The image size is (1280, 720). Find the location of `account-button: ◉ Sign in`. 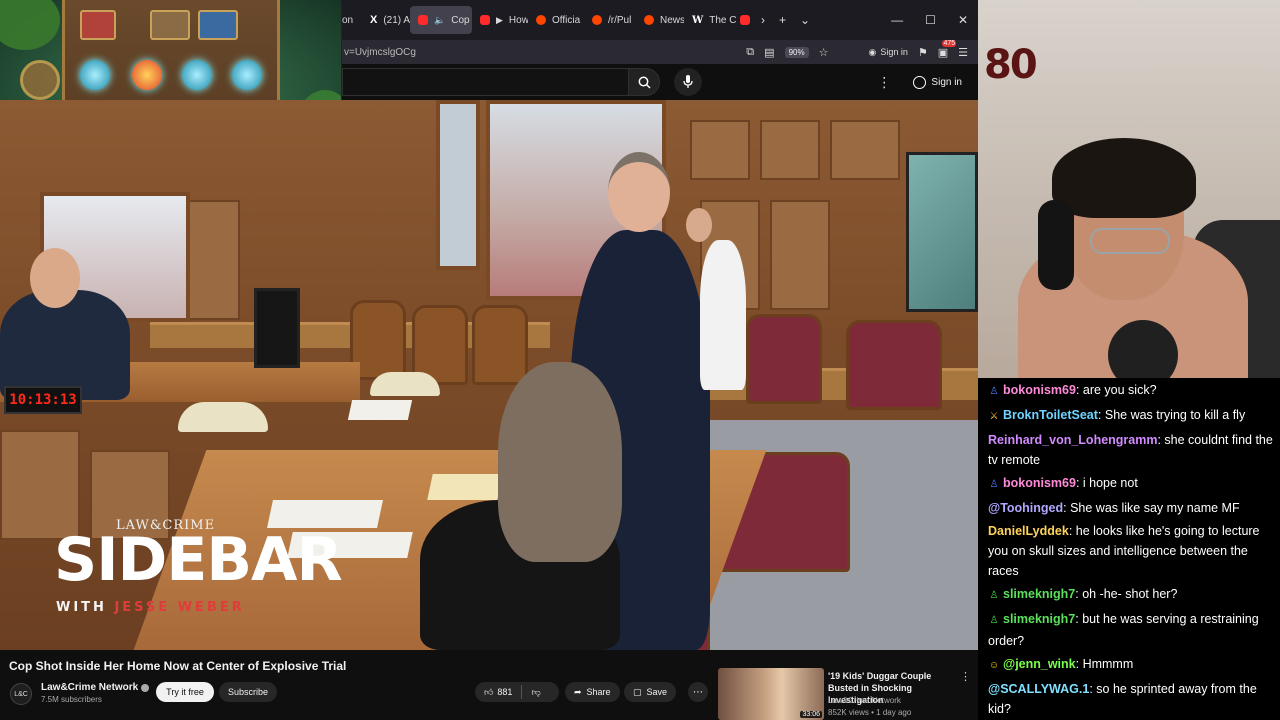

account-button: ◉ Sign in is located at coordinates (887, 52).